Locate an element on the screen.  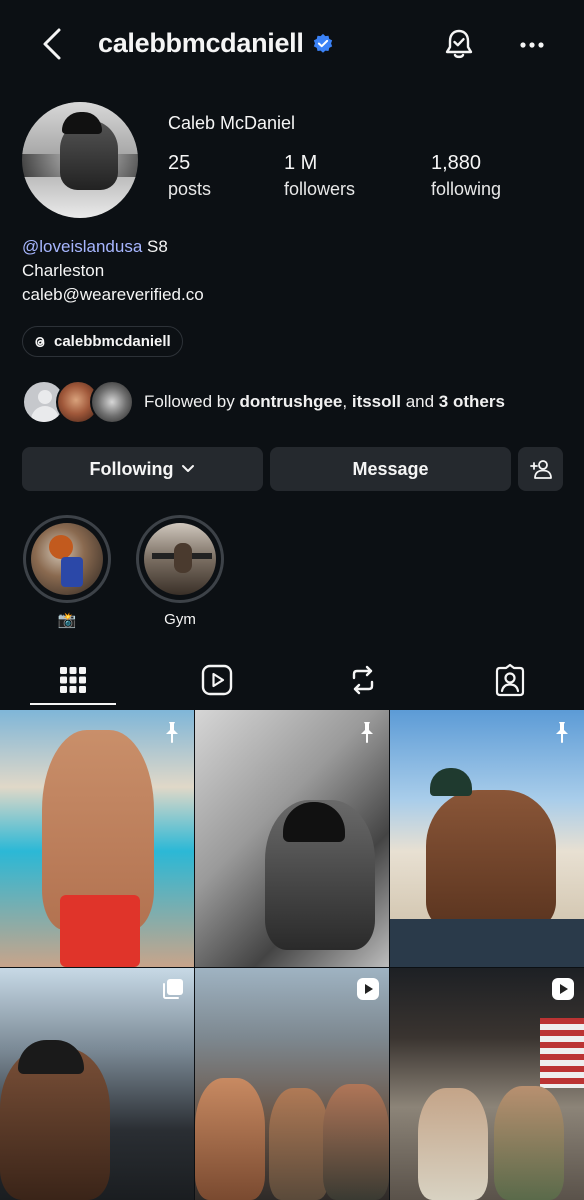
highlight-label: Gym is located at coordinates (180, 619).